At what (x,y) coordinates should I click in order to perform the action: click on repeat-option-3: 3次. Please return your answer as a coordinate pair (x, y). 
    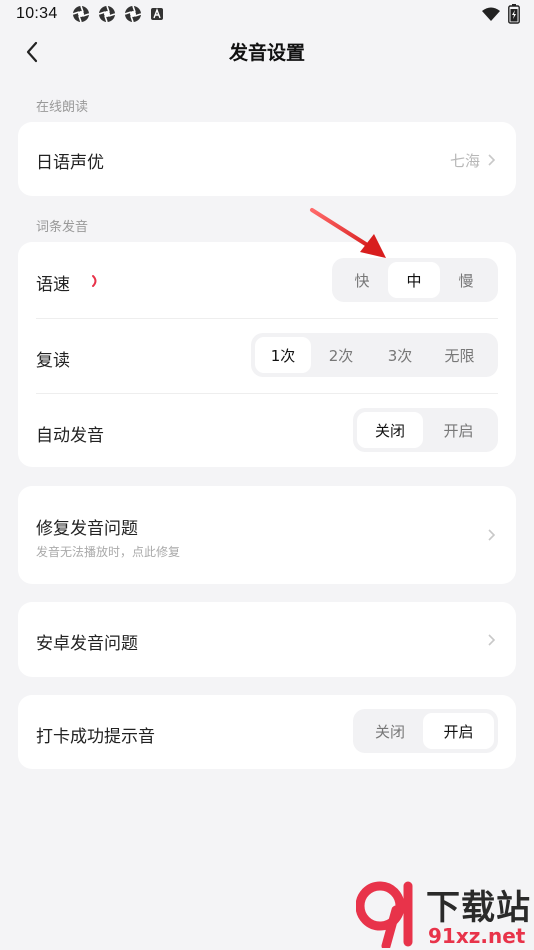
    Looking at the image, I should click on (400, 355).